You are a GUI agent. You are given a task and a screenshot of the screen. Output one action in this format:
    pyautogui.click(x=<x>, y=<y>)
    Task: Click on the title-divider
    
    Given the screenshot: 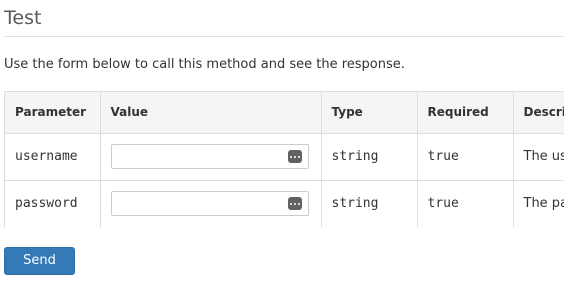 What is the action you would take?
    pyautogui.click(x=284, y=36)
    